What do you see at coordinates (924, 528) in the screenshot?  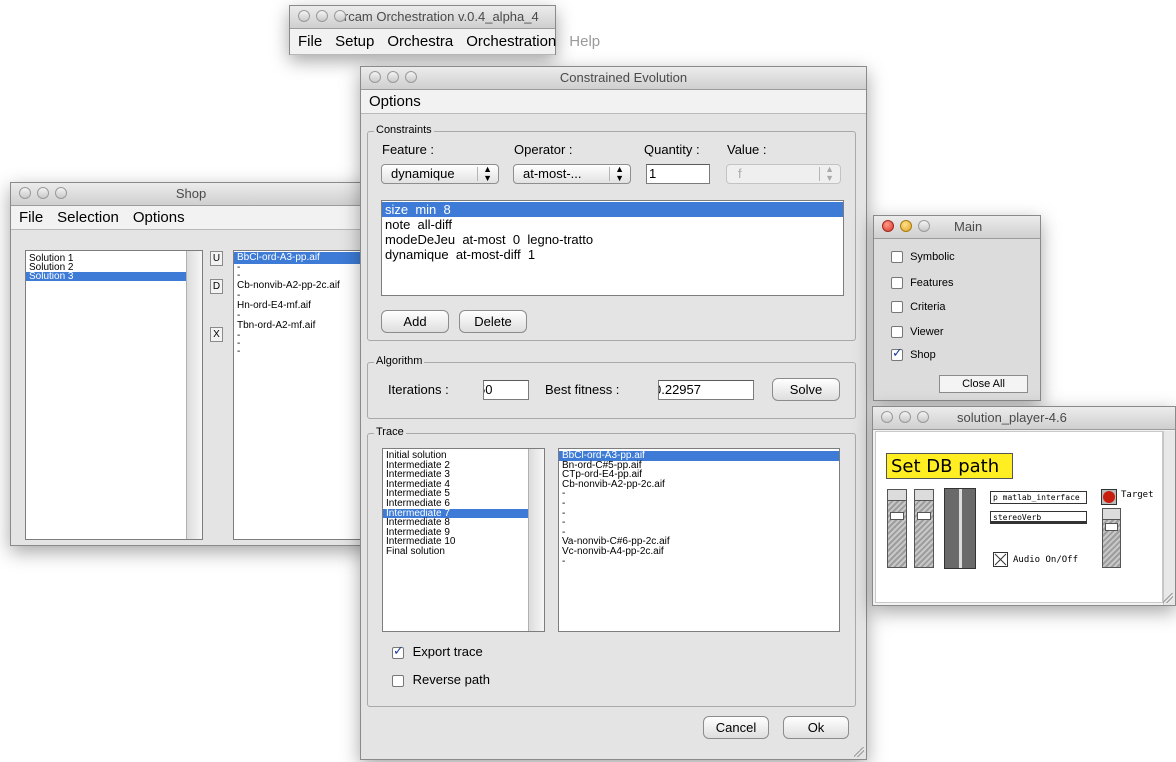 I see `volume-slider-right` at bounding box center [924, 528].